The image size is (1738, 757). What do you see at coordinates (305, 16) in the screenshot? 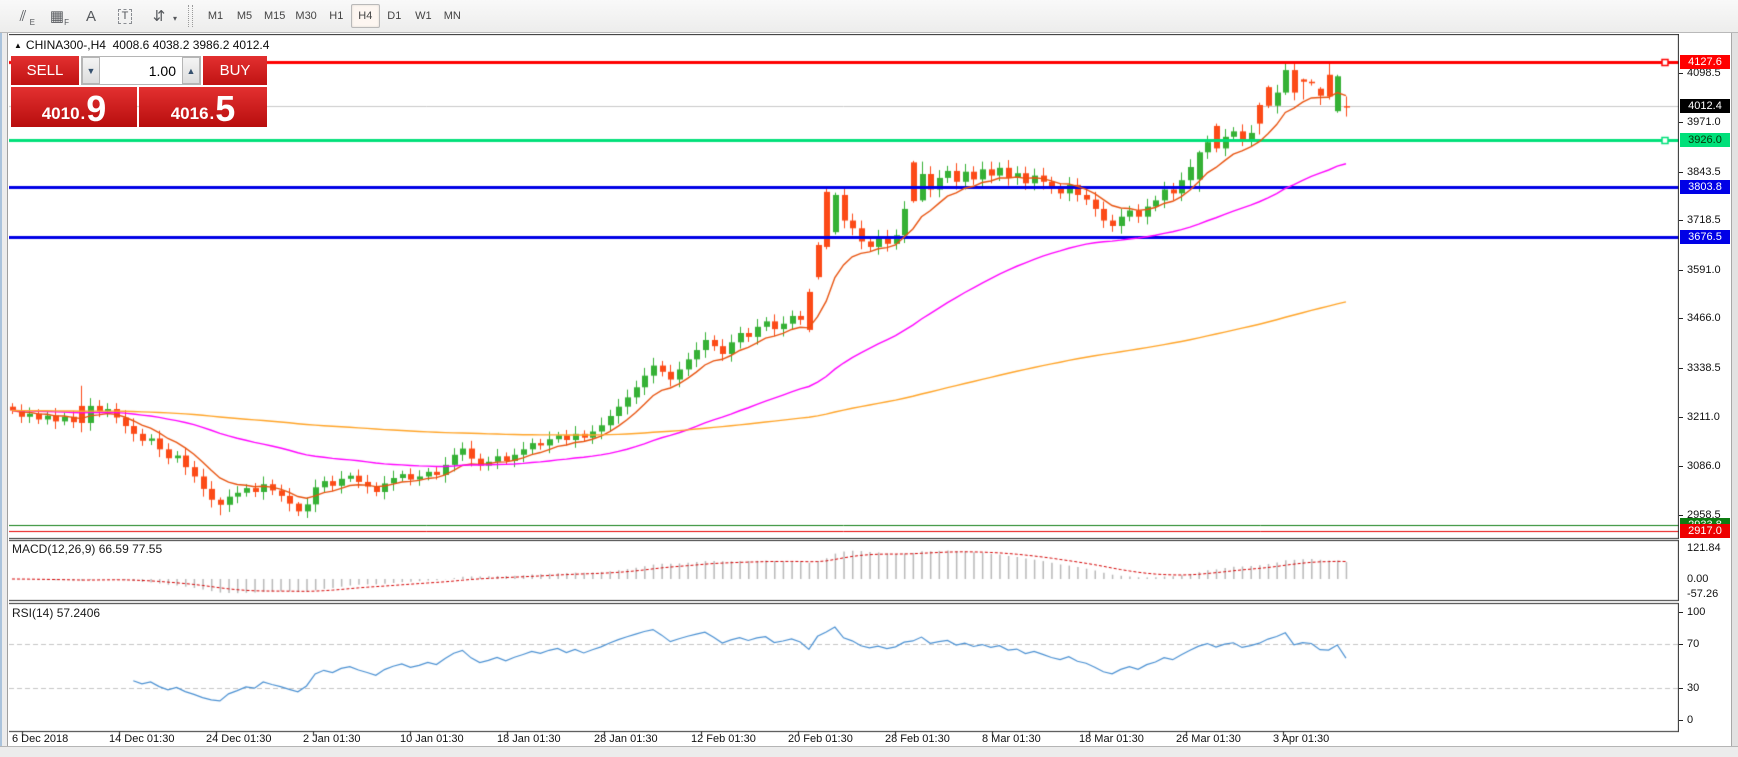
I see `tf-button-M30: M30` at bounding box center [305, 16].